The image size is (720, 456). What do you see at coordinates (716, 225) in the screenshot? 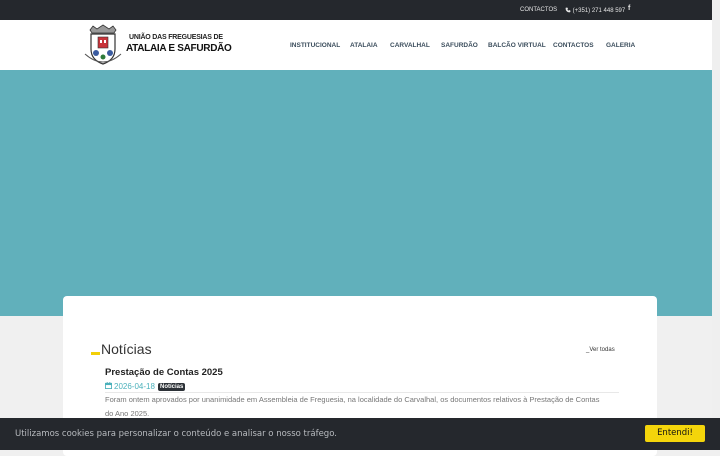
I see `page-scrollbar` at bounding box center [716, 225].